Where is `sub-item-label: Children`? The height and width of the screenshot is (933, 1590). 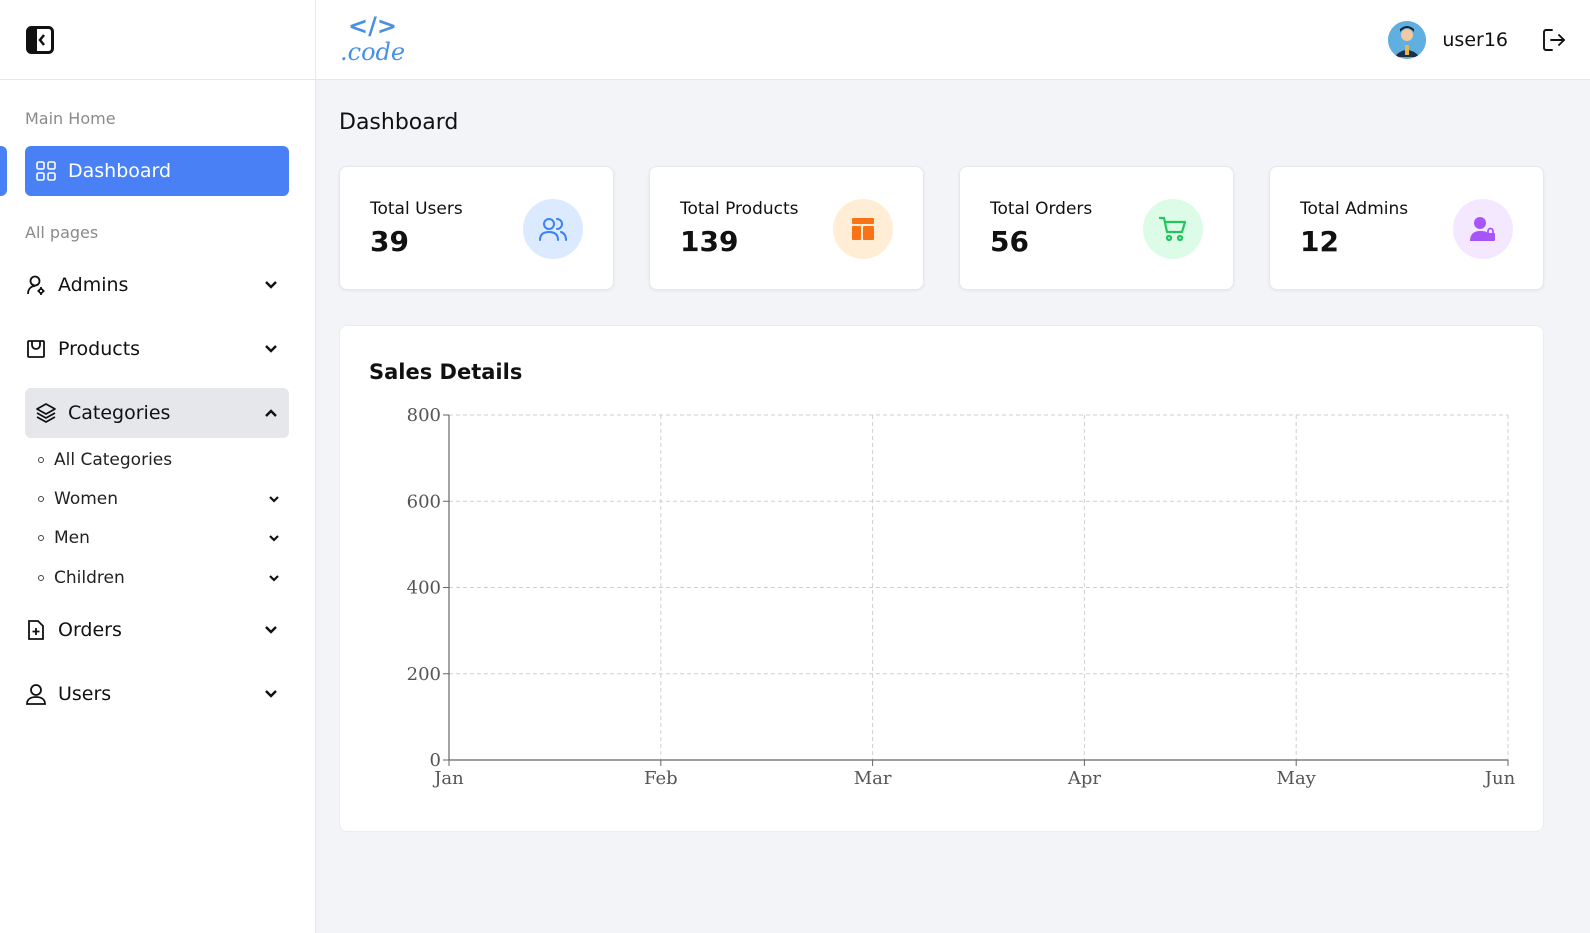
sub-item-label: Children is located at coordinates (89, 578).